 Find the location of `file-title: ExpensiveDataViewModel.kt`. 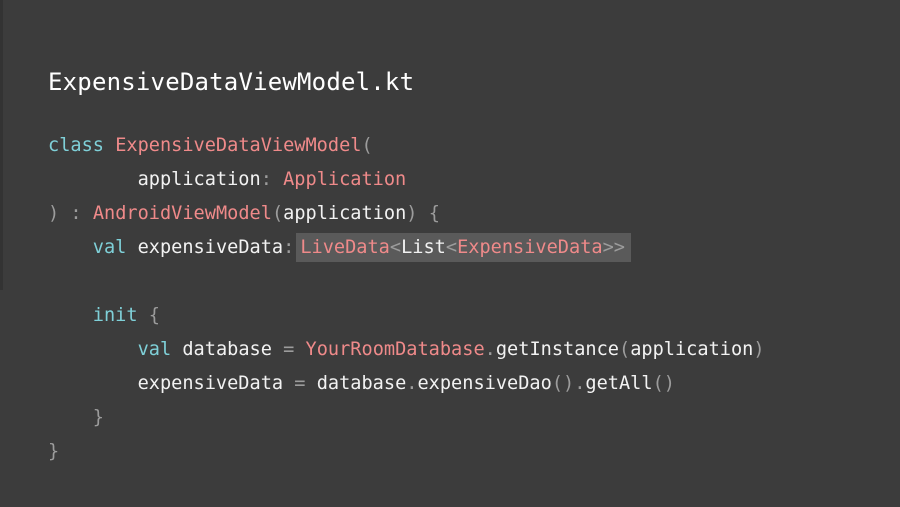

file-title: ExpensiveDataViewModel.kt is located at coordinates (231, 82).